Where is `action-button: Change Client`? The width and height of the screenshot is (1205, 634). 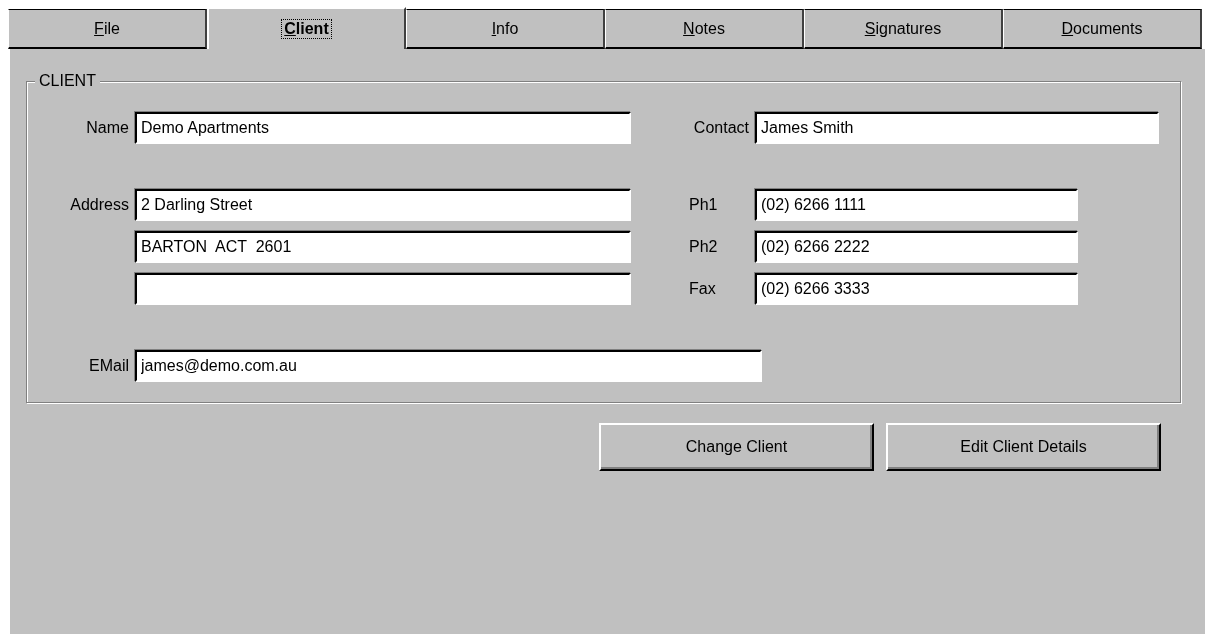
action-button: Change Client is located at coordinates (736, 447).